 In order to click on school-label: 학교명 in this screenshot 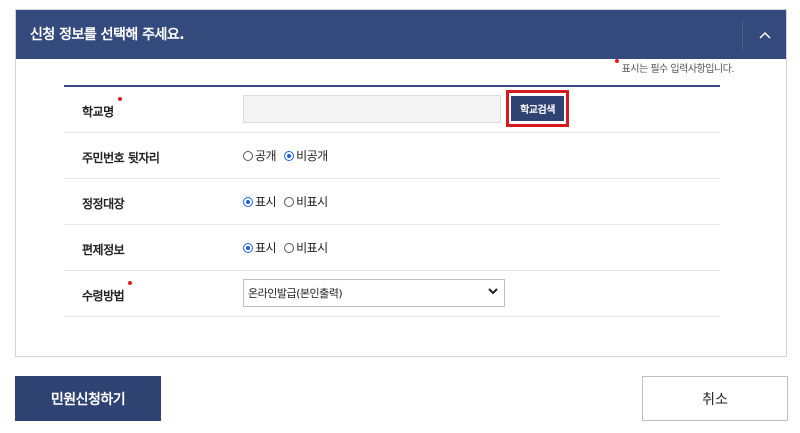, I will do `click(102, 108)`.